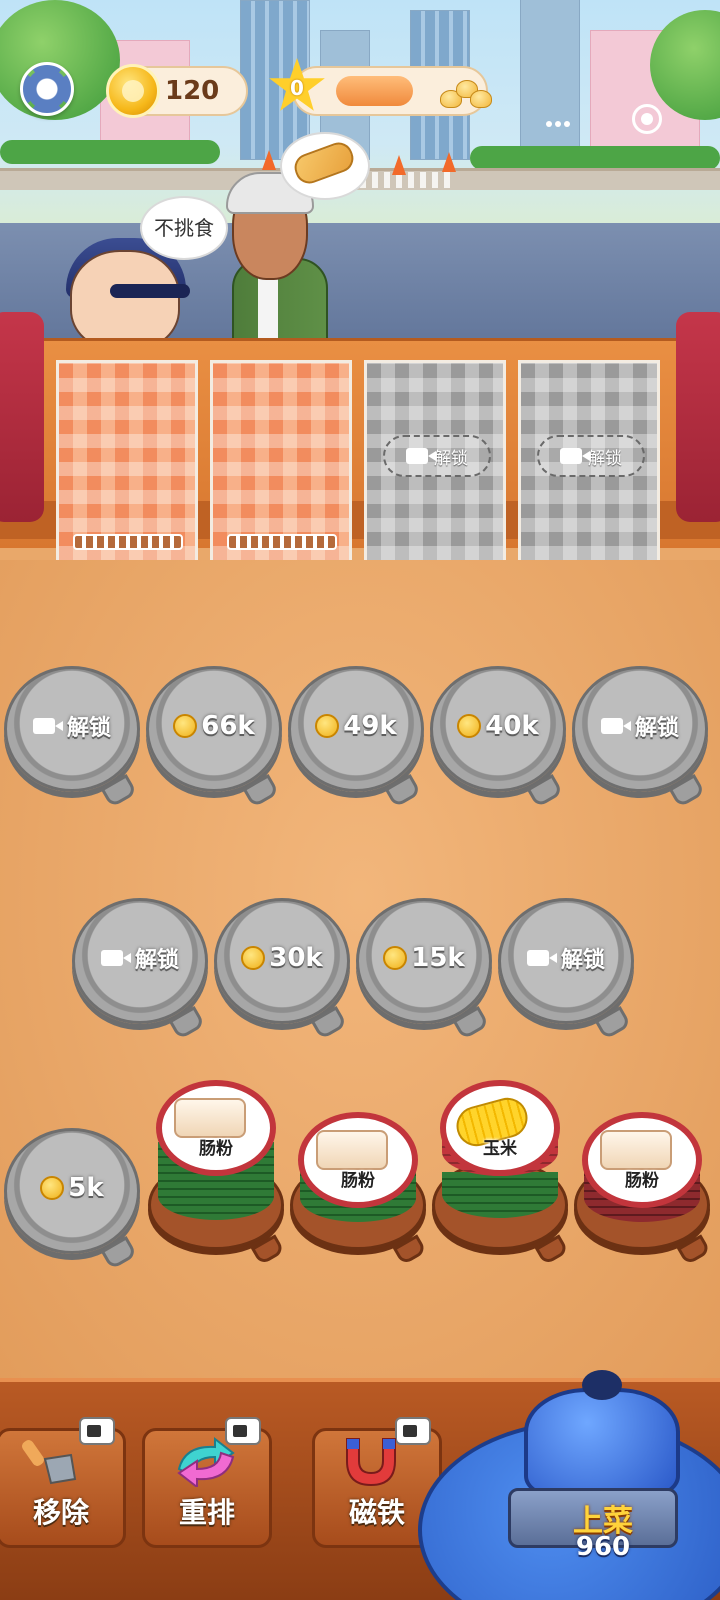 This screenshot has width=720, height=1600. Describe the element at coordinates (502, 1173) in the screenshot. I see `plate-stack-3: 玉米` at that location.